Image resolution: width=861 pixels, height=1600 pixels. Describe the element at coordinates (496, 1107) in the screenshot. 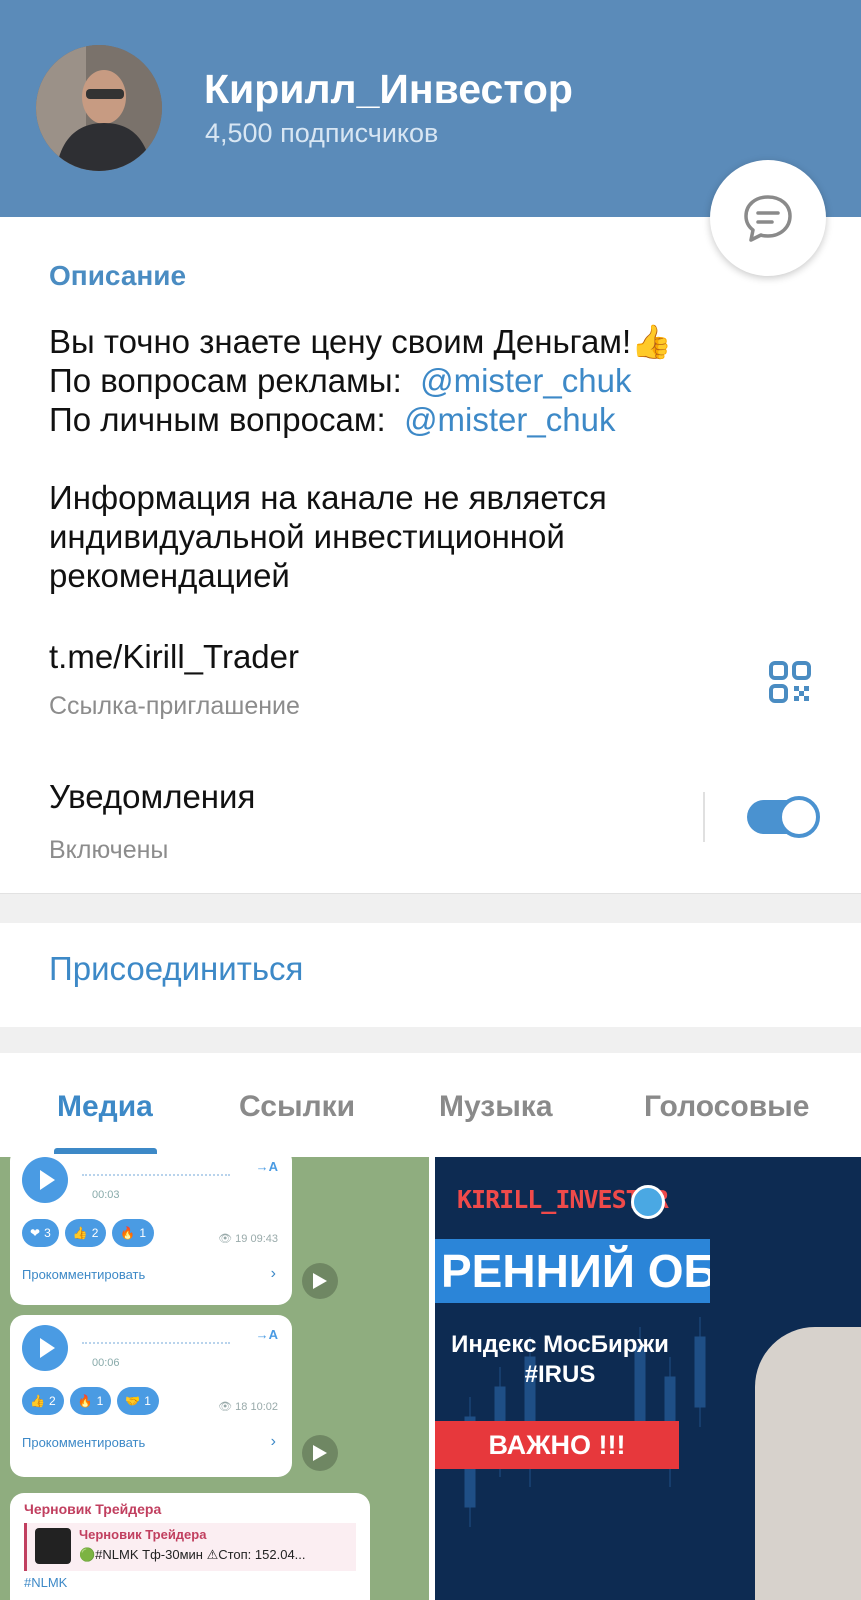

I see `tab-music: Музыка` at that location.